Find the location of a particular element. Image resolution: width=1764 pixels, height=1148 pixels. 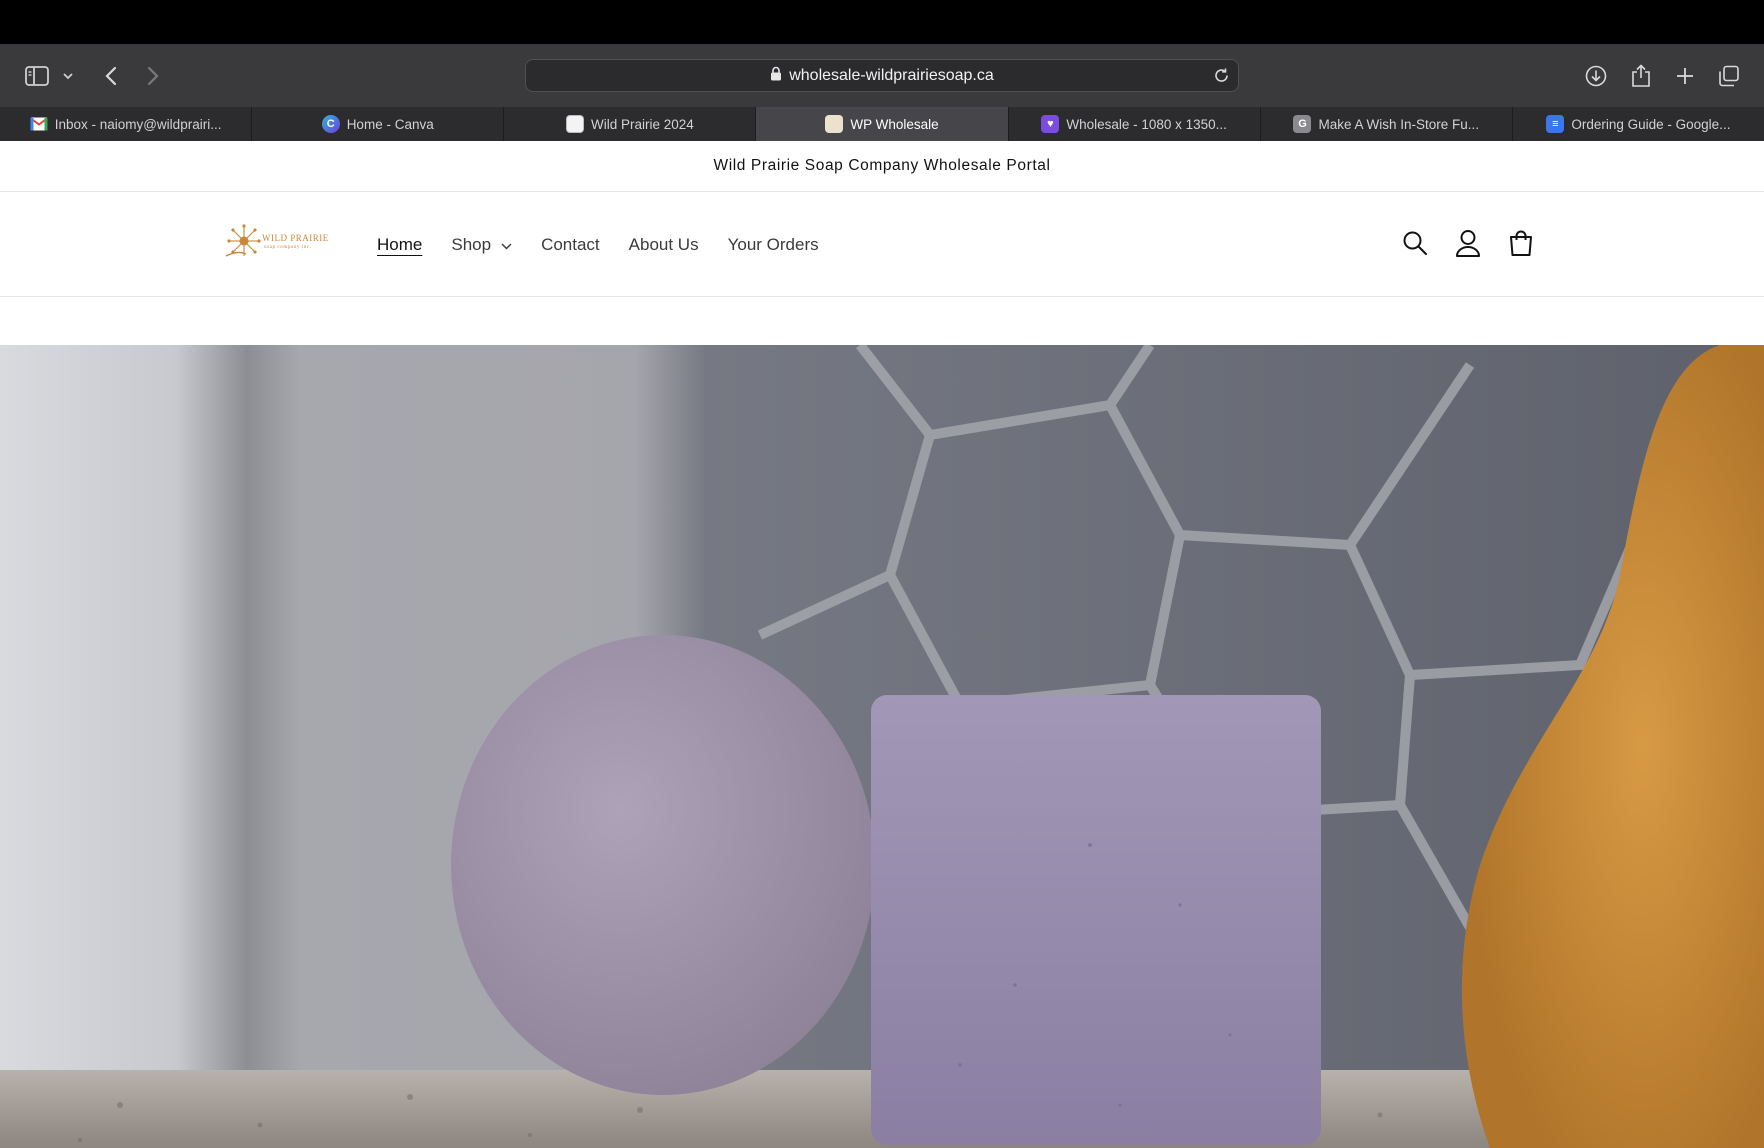

nav-your-orders: Your Orders is located at coordinates (773, 245).